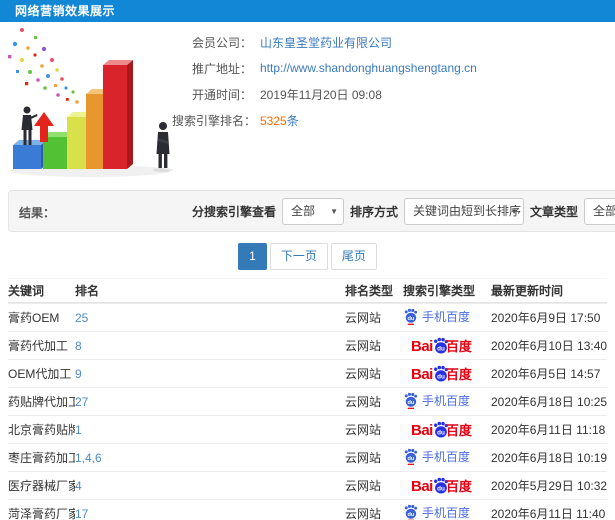 Image resolution: width=615 pixels, height=520 pixels. Describe the element at coordinates (221, 94) in the screenshot. I see `open-time-label: 开通时间：` at that location.